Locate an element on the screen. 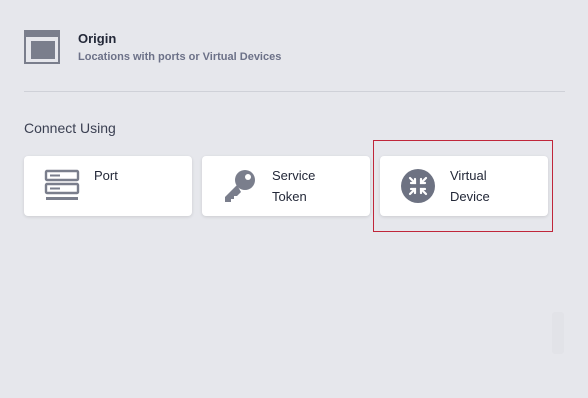 This screenshot has height=398, width=588. service-token-option-card: Service Token is located at coordinates (286, 186).